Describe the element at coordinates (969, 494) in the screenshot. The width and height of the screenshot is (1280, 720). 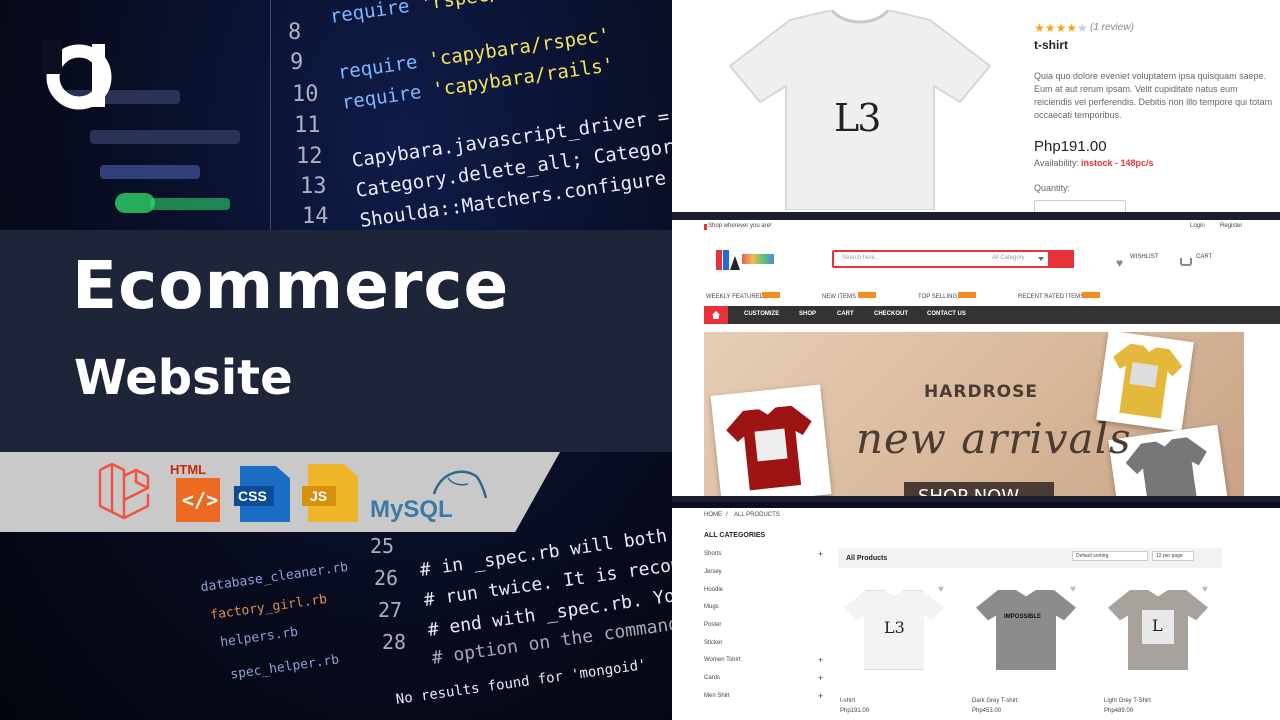
I see `banner-cta-label: SHOP NOW` at that location.